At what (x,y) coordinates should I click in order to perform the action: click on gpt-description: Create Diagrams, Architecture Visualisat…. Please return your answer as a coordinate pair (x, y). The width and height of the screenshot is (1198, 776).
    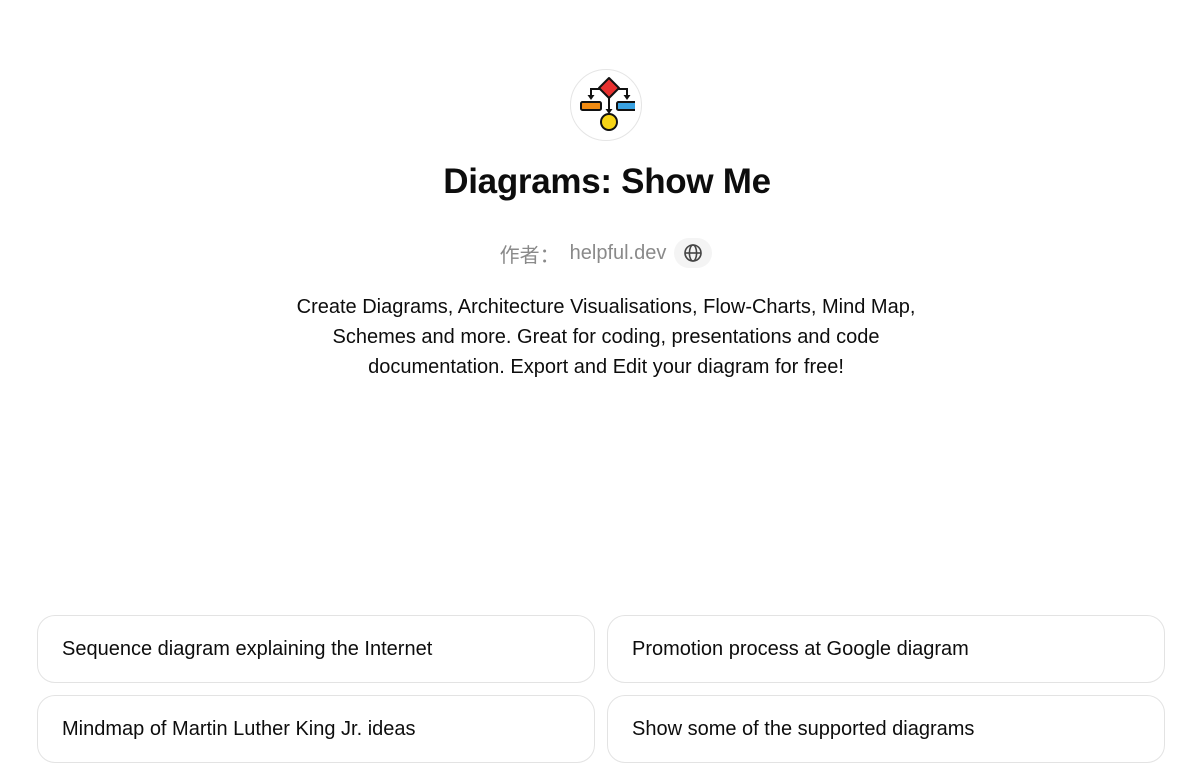
    Looking at the image, I should click on (606, 337).